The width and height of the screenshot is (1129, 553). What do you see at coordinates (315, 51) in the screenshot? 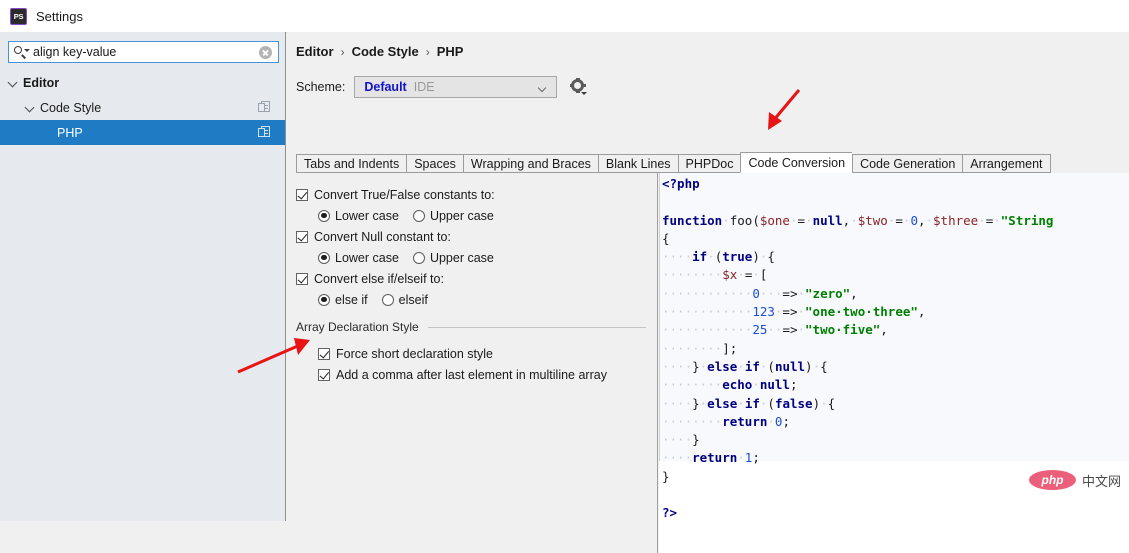
I see `breadcrumb-item-editor: Editor` at bounding box center [315, 51].